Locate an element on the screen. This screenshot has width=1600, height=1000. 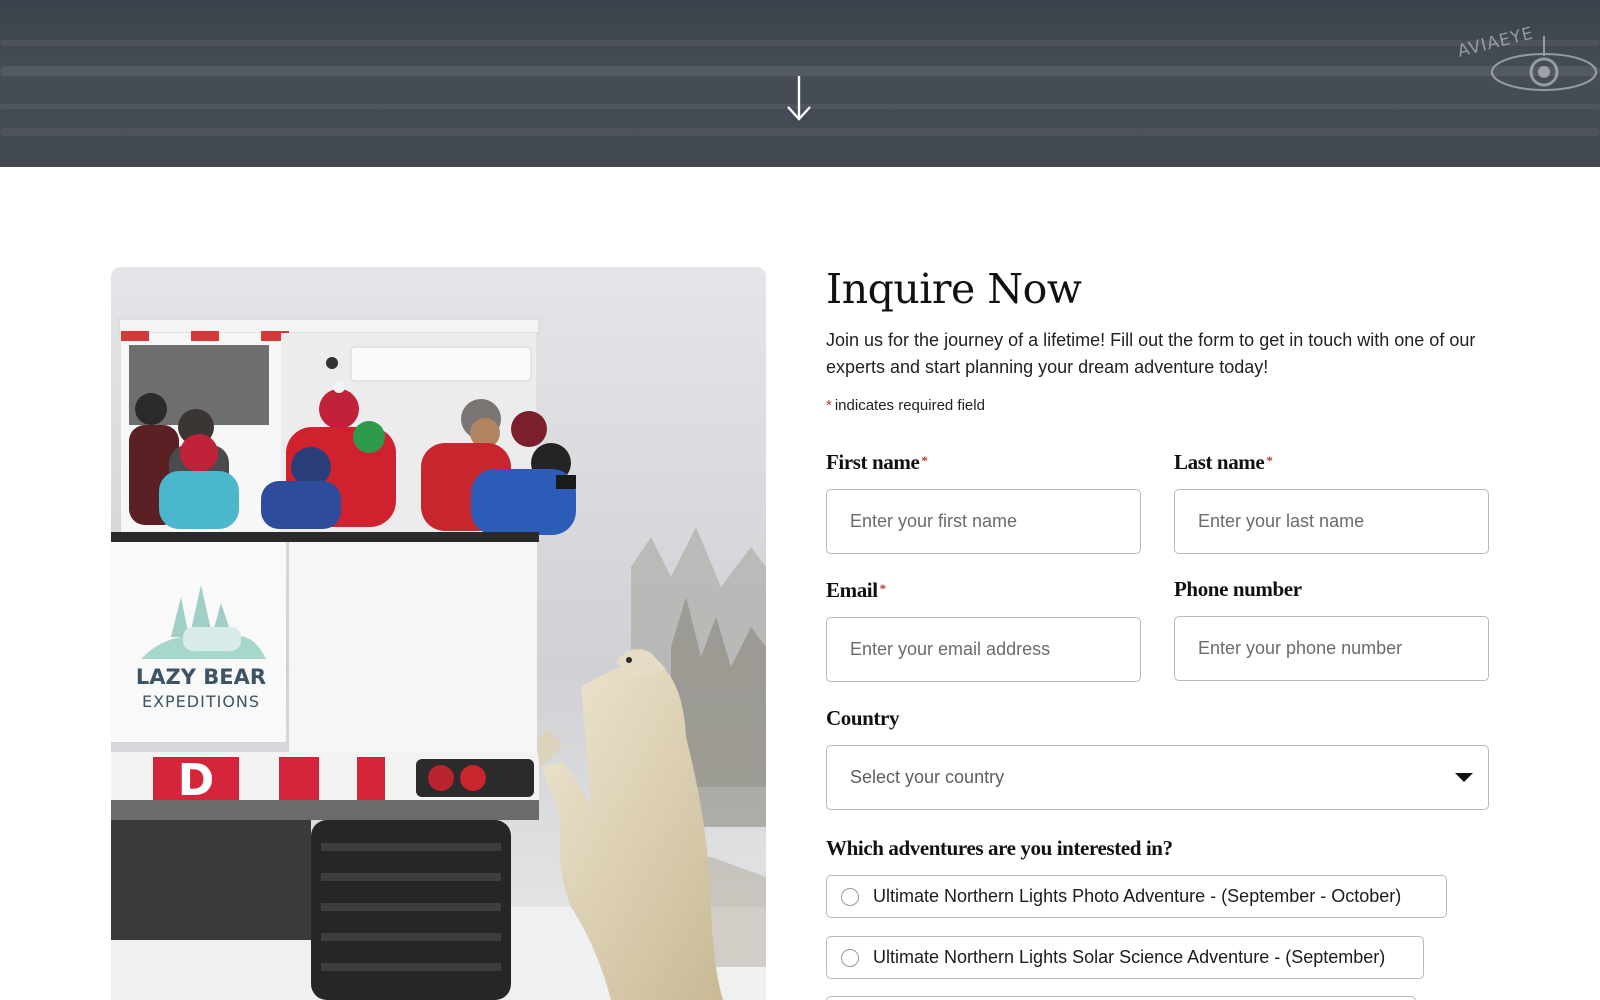
caret-down-icon is located at coordinates (1464, 777).